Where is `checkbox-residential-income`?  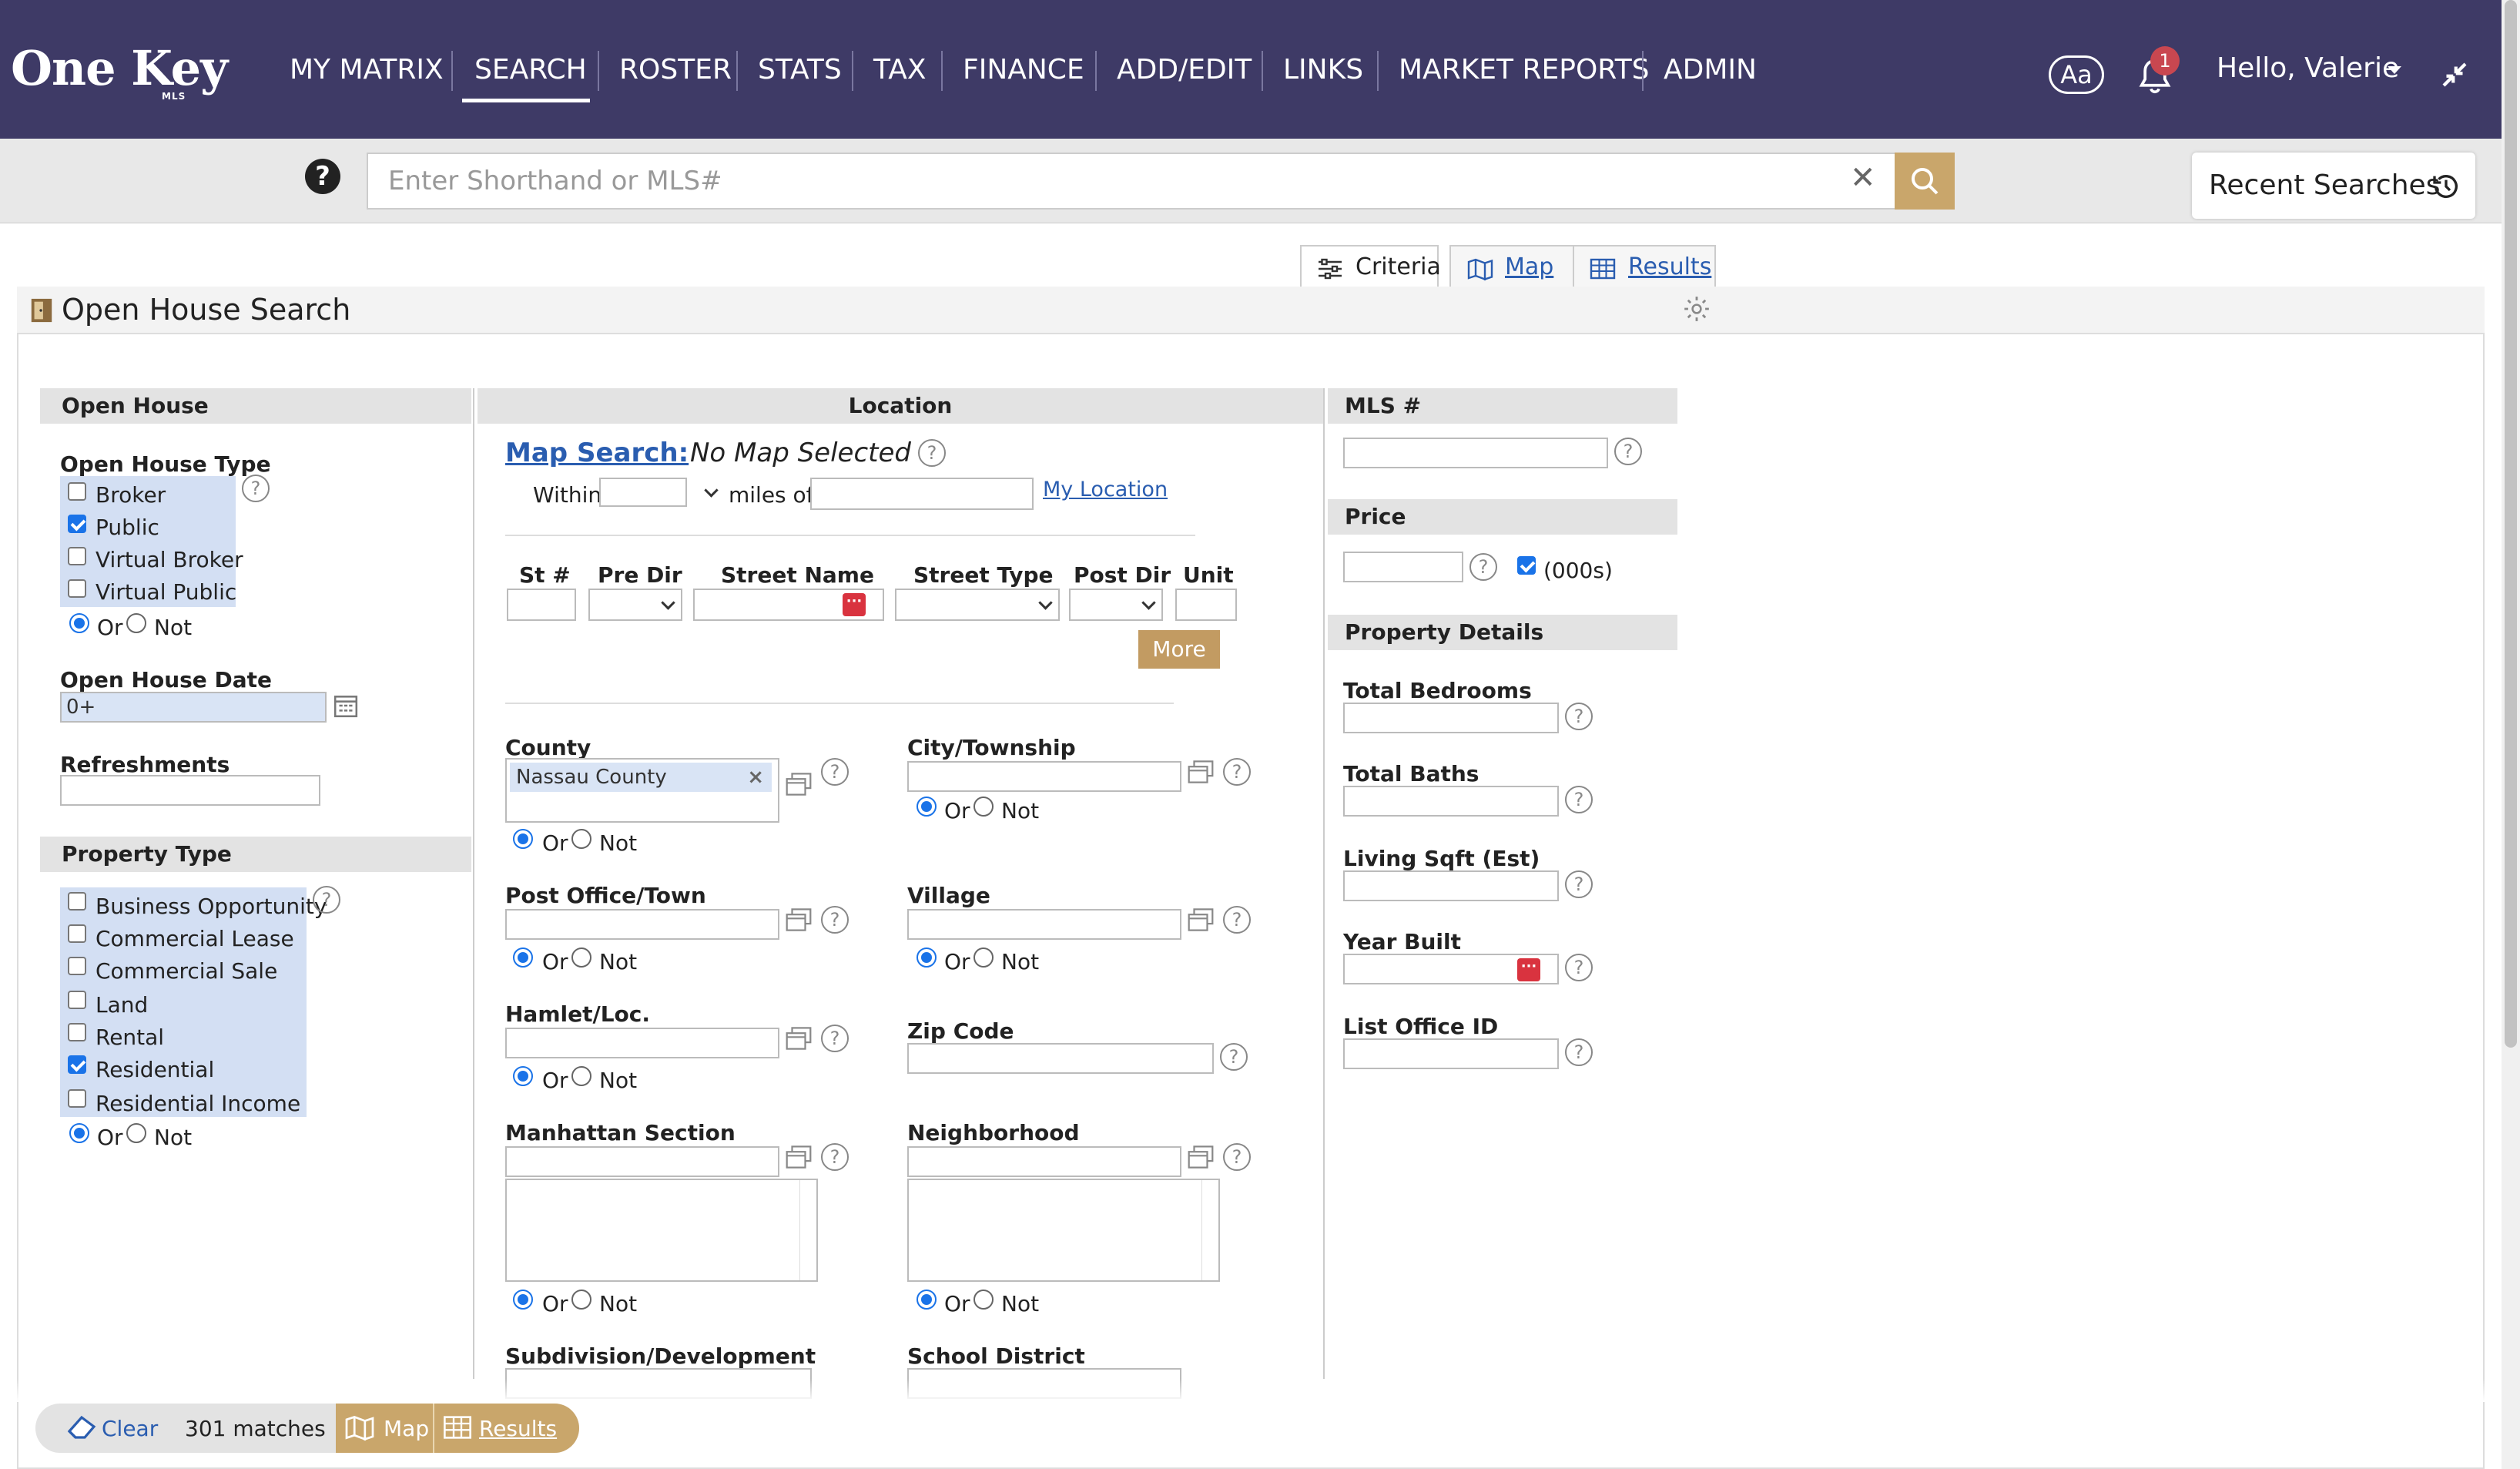 checkbox-residential-income is located at coordinates (77, 1099).